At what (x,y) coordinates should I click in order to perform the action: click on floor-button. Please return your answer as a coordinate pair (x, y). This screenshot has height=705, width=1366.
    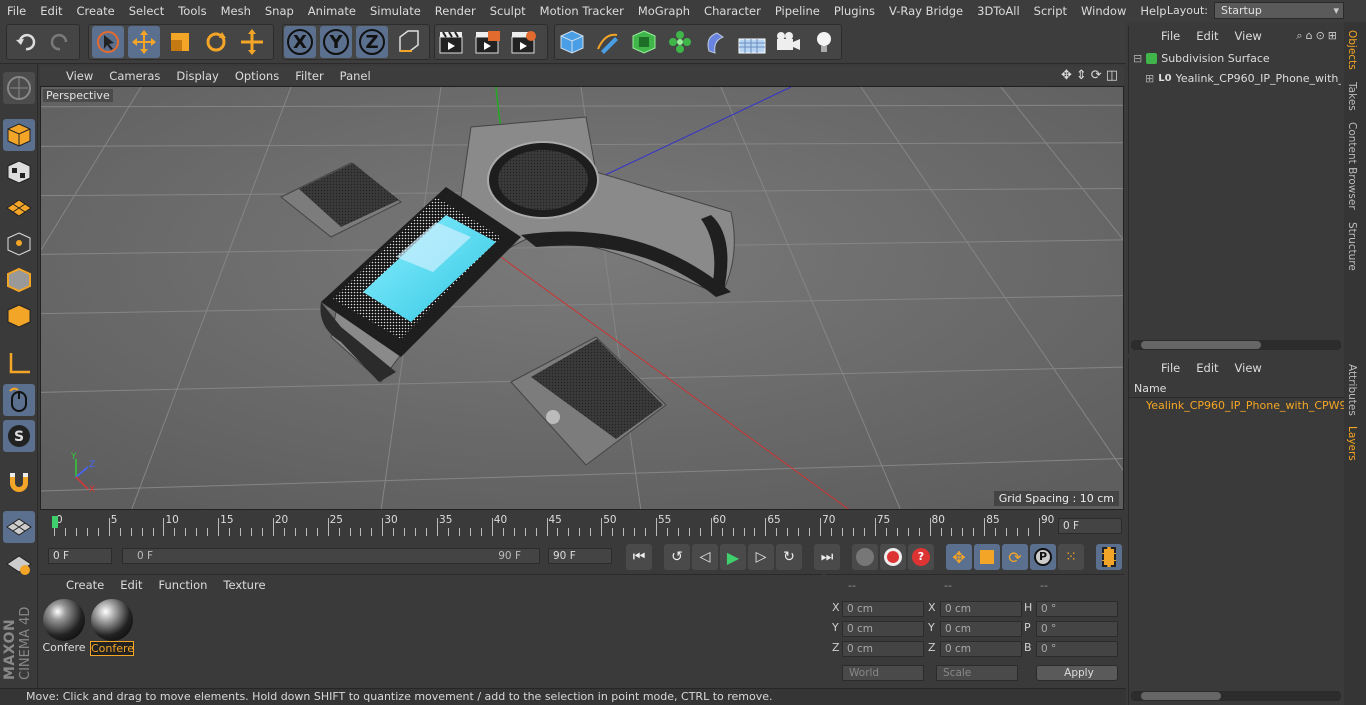
    Looking at the image, I should click on (752, 42).